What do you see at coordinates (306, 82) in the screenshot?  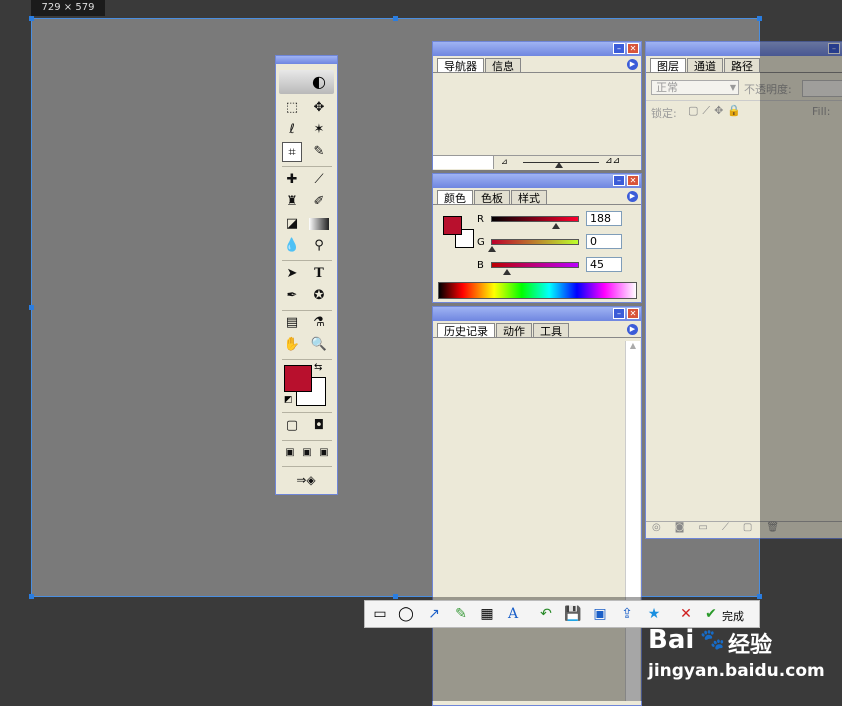 I see `photoshop-eye-logo-icon: ◐` at bounding box center [306, 82].